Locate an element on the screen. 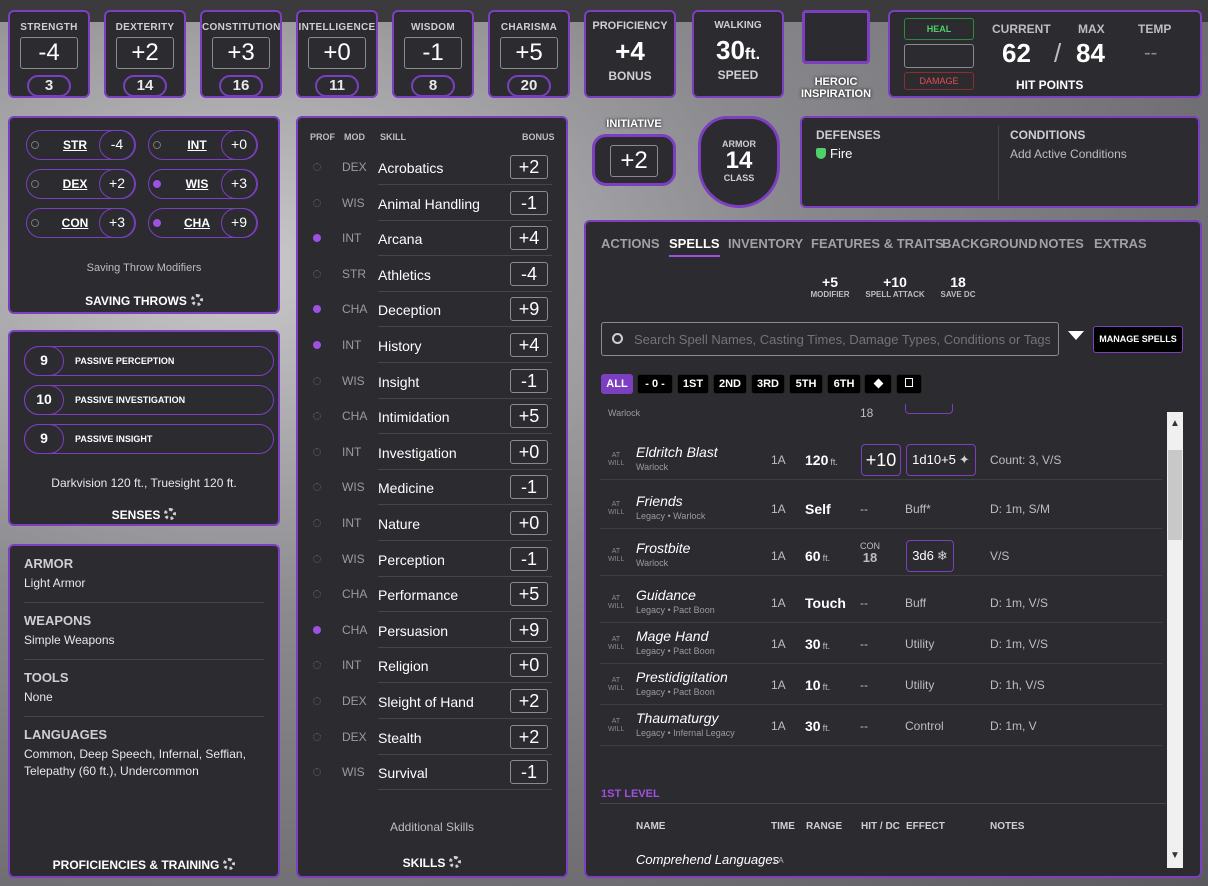 This screenshot has width=1208, height=886. ability-wisdom: WISDOM -1 8 is located at coordinates (433, 54).